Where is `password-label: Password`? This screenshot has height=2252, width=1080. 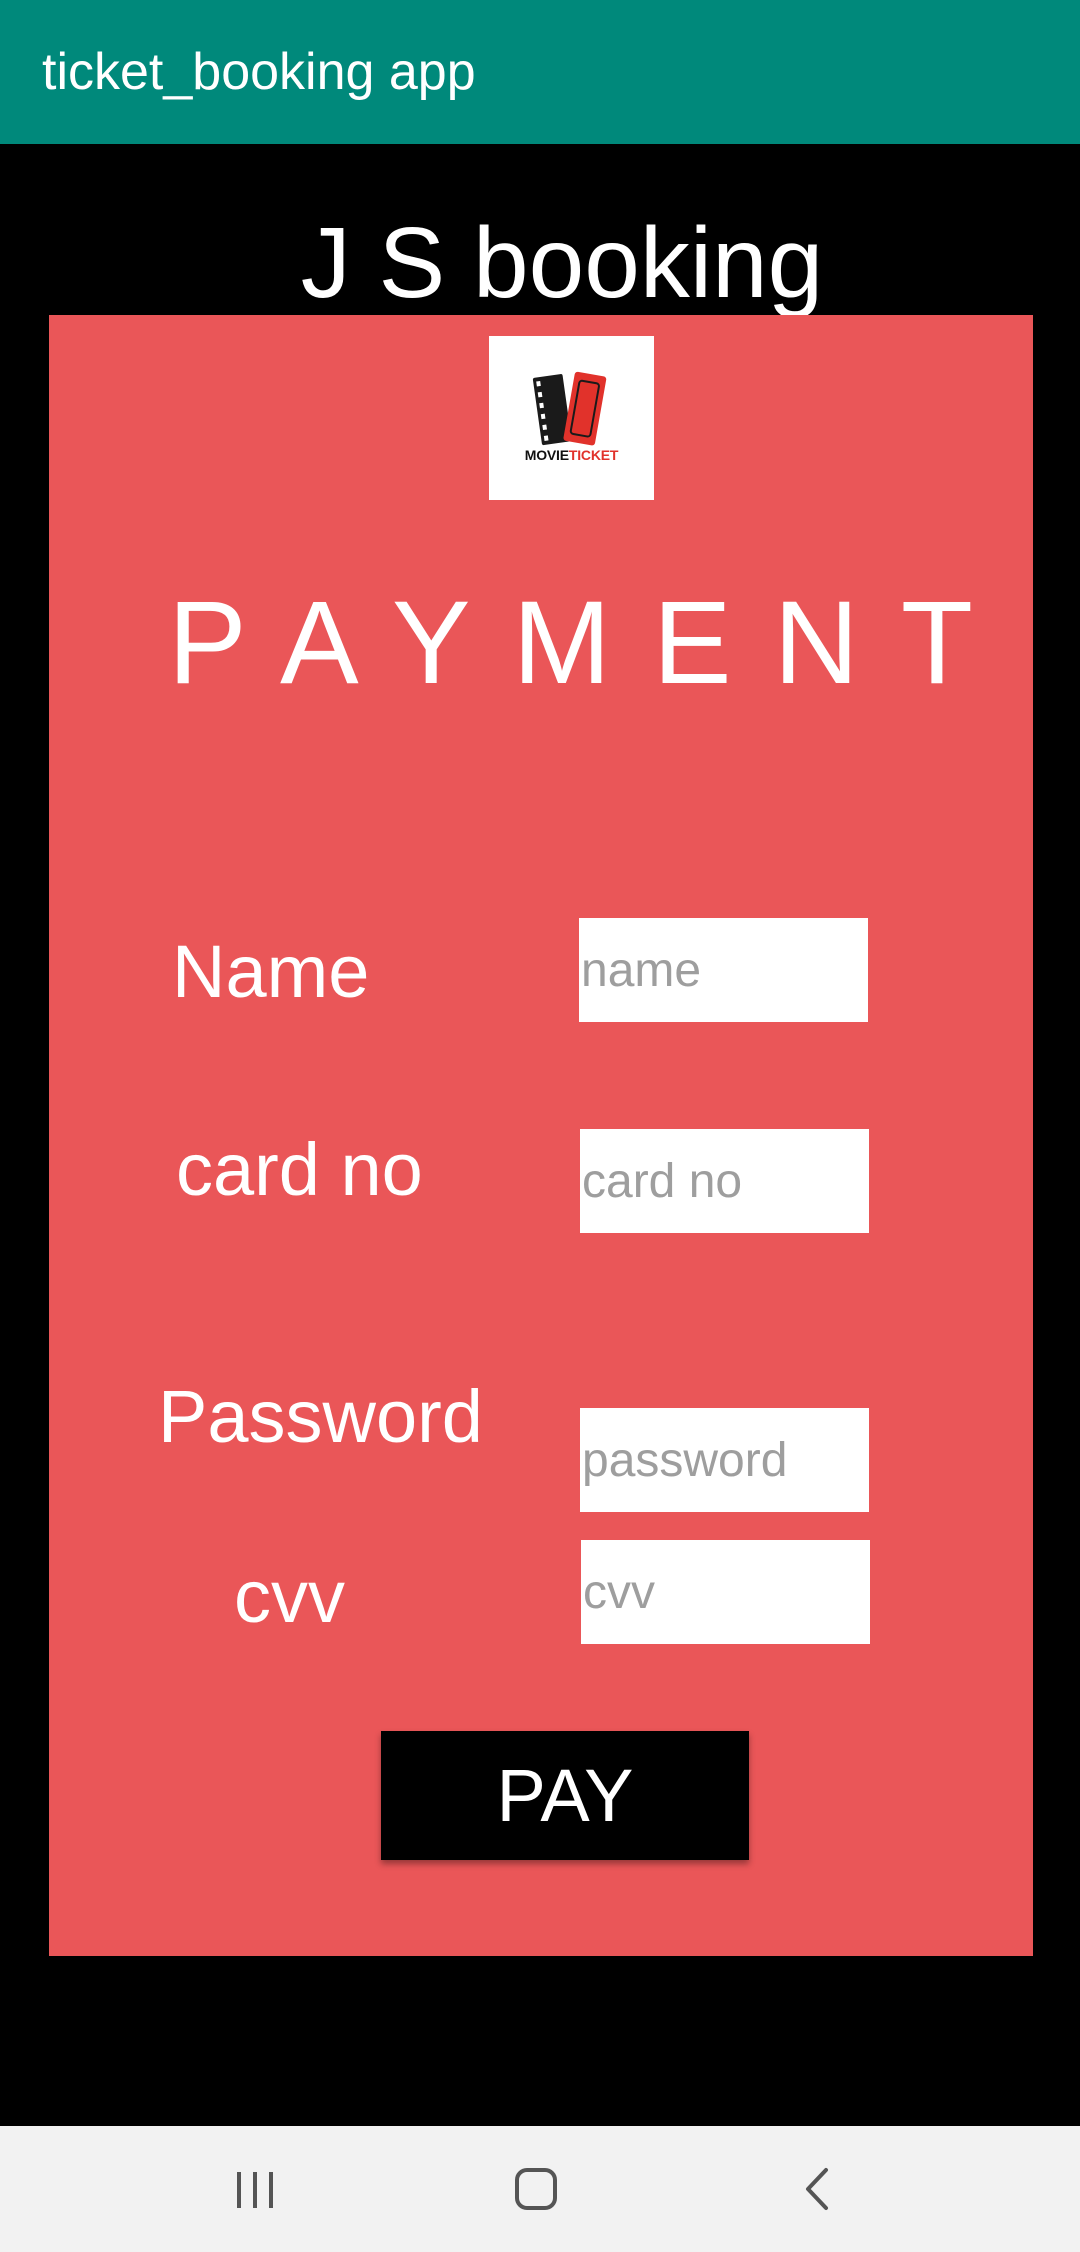 password-label: Password is located at coordinates (320, 1416).